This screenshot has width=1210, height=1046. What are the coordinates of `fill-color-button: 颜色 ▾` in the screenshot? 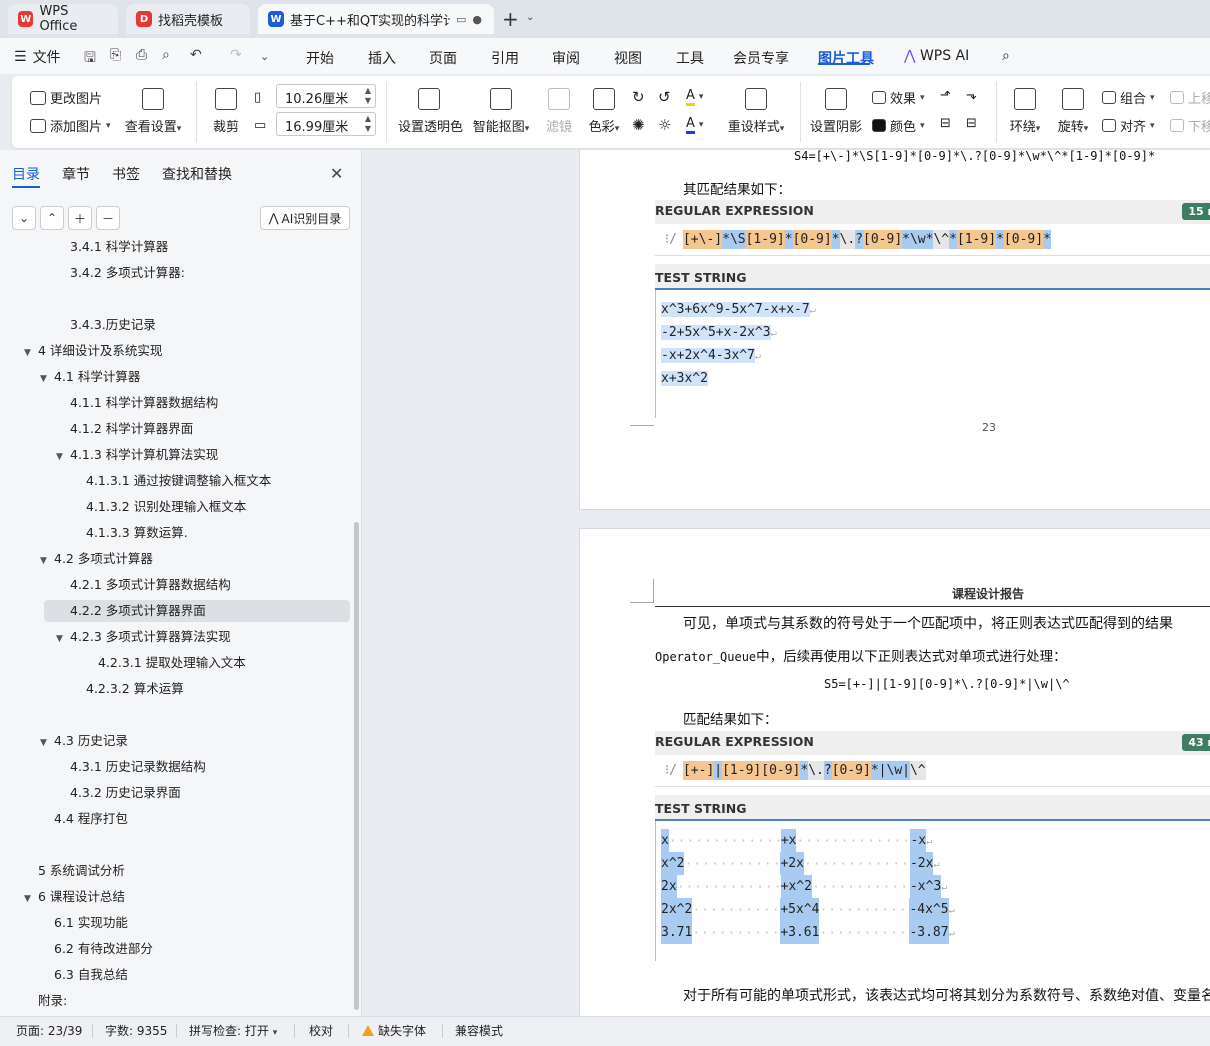 It's located at (898, 125).